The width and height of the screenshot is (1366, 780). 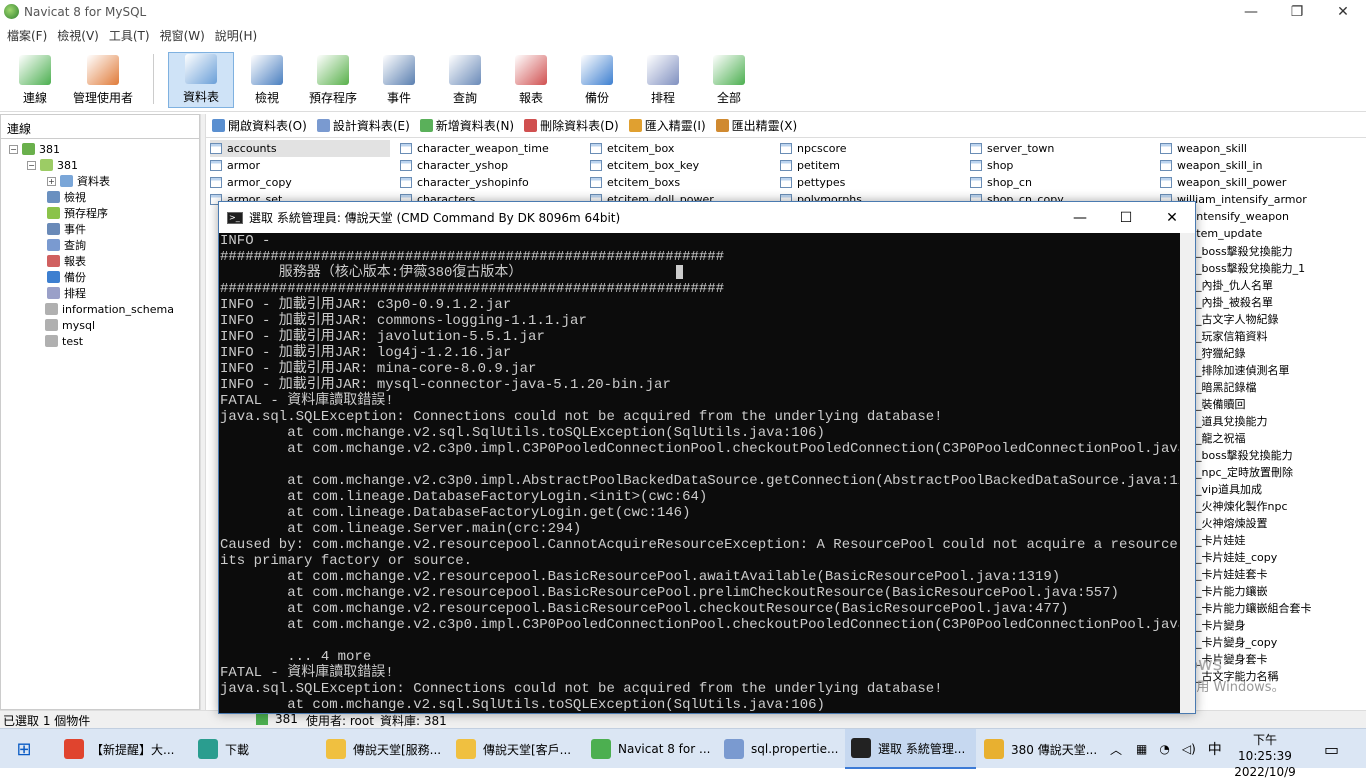 What do you see at coordinates (1276, 403) in the screenshot?
I see `table-item: _裝備贖回` at bounding box center [1276, 403].